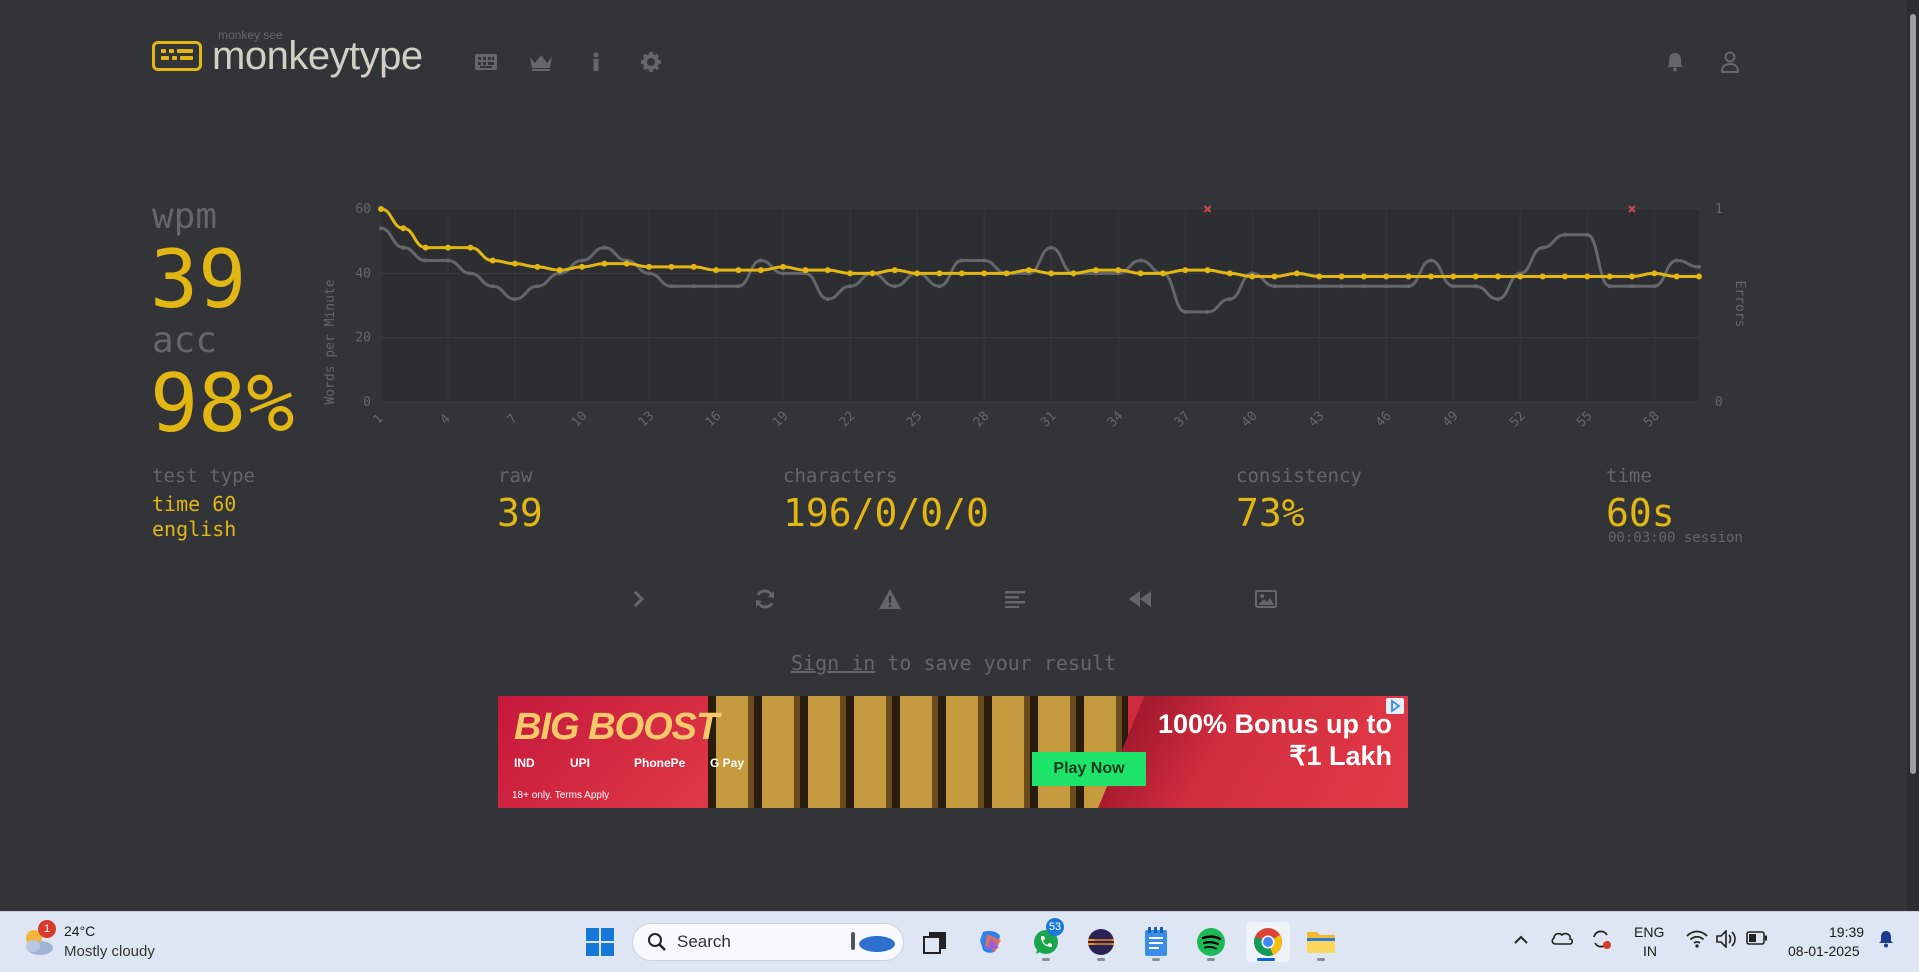 The height and width of the screenshot is (972, 1919). Describe the element at coordinates (541, 62) in the screenshot. I see `crown-icon` at that location.